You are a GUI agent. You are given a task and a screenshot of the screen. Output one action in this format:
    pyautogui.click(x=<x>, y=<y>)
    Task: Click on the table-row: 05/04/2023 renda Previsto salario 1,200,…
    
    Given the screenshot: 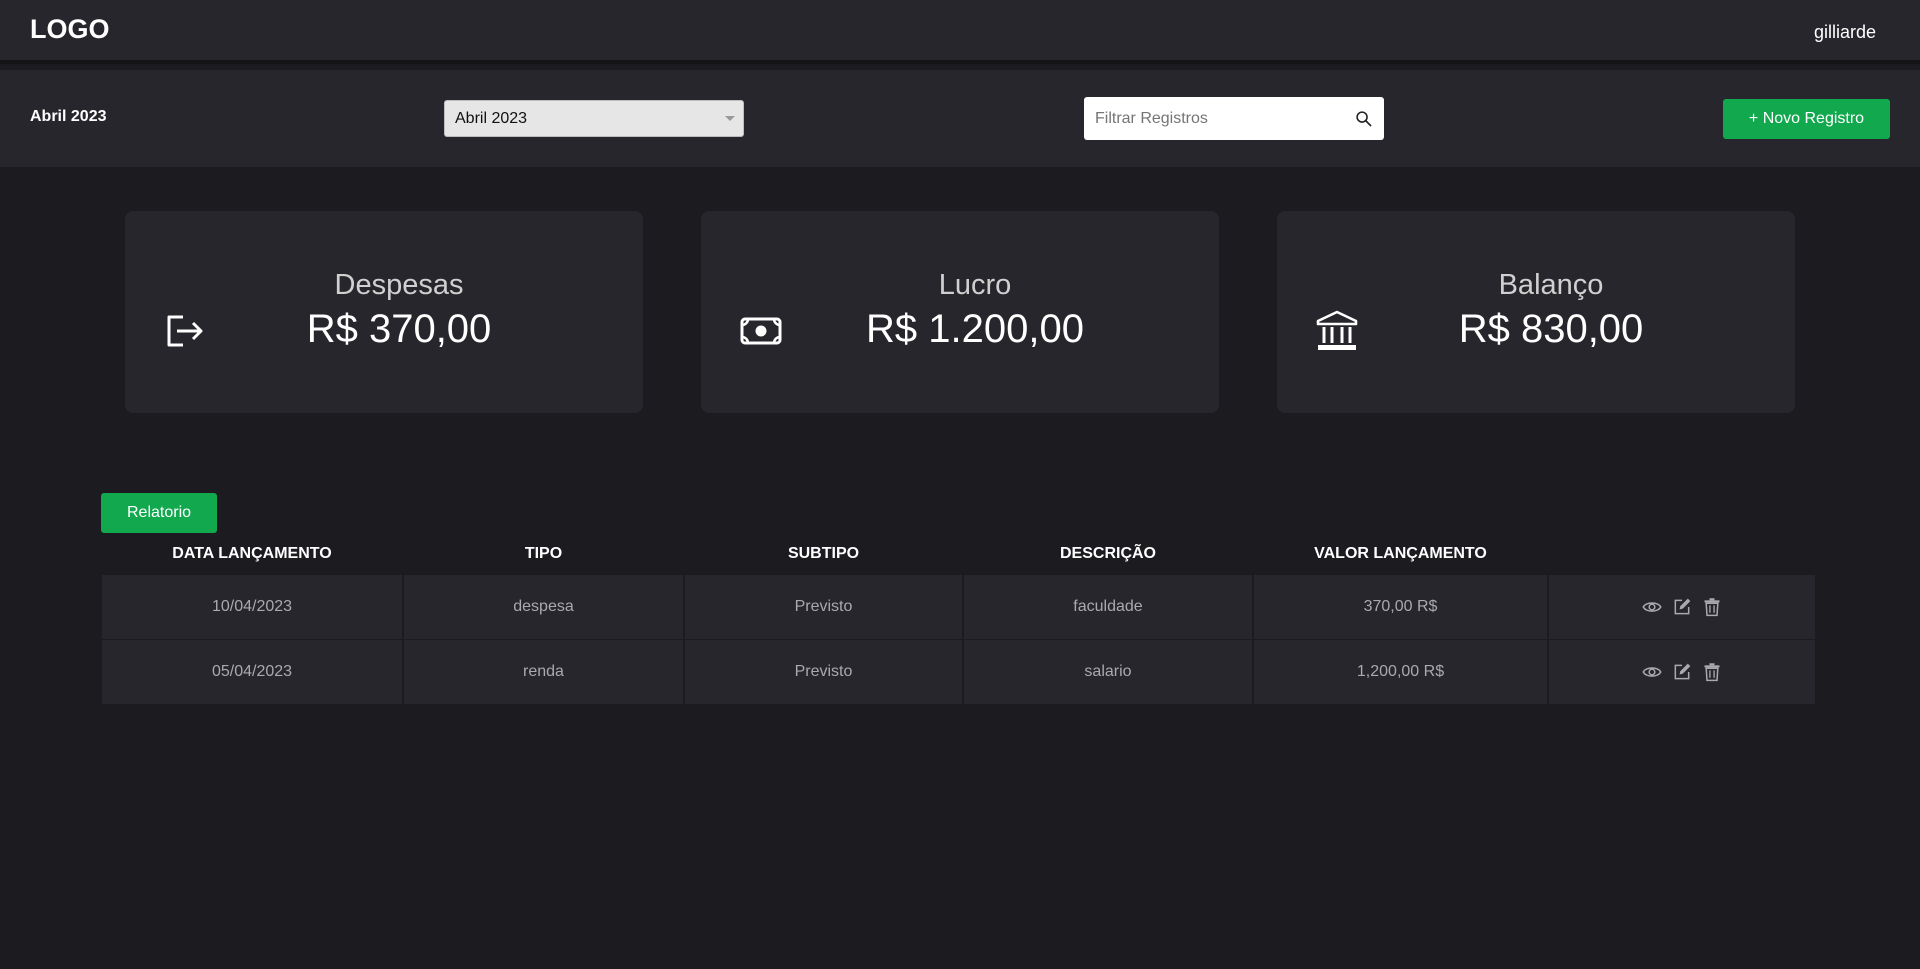 What is the action you would take?
    pyautogui.click(x=959, y=672)
    